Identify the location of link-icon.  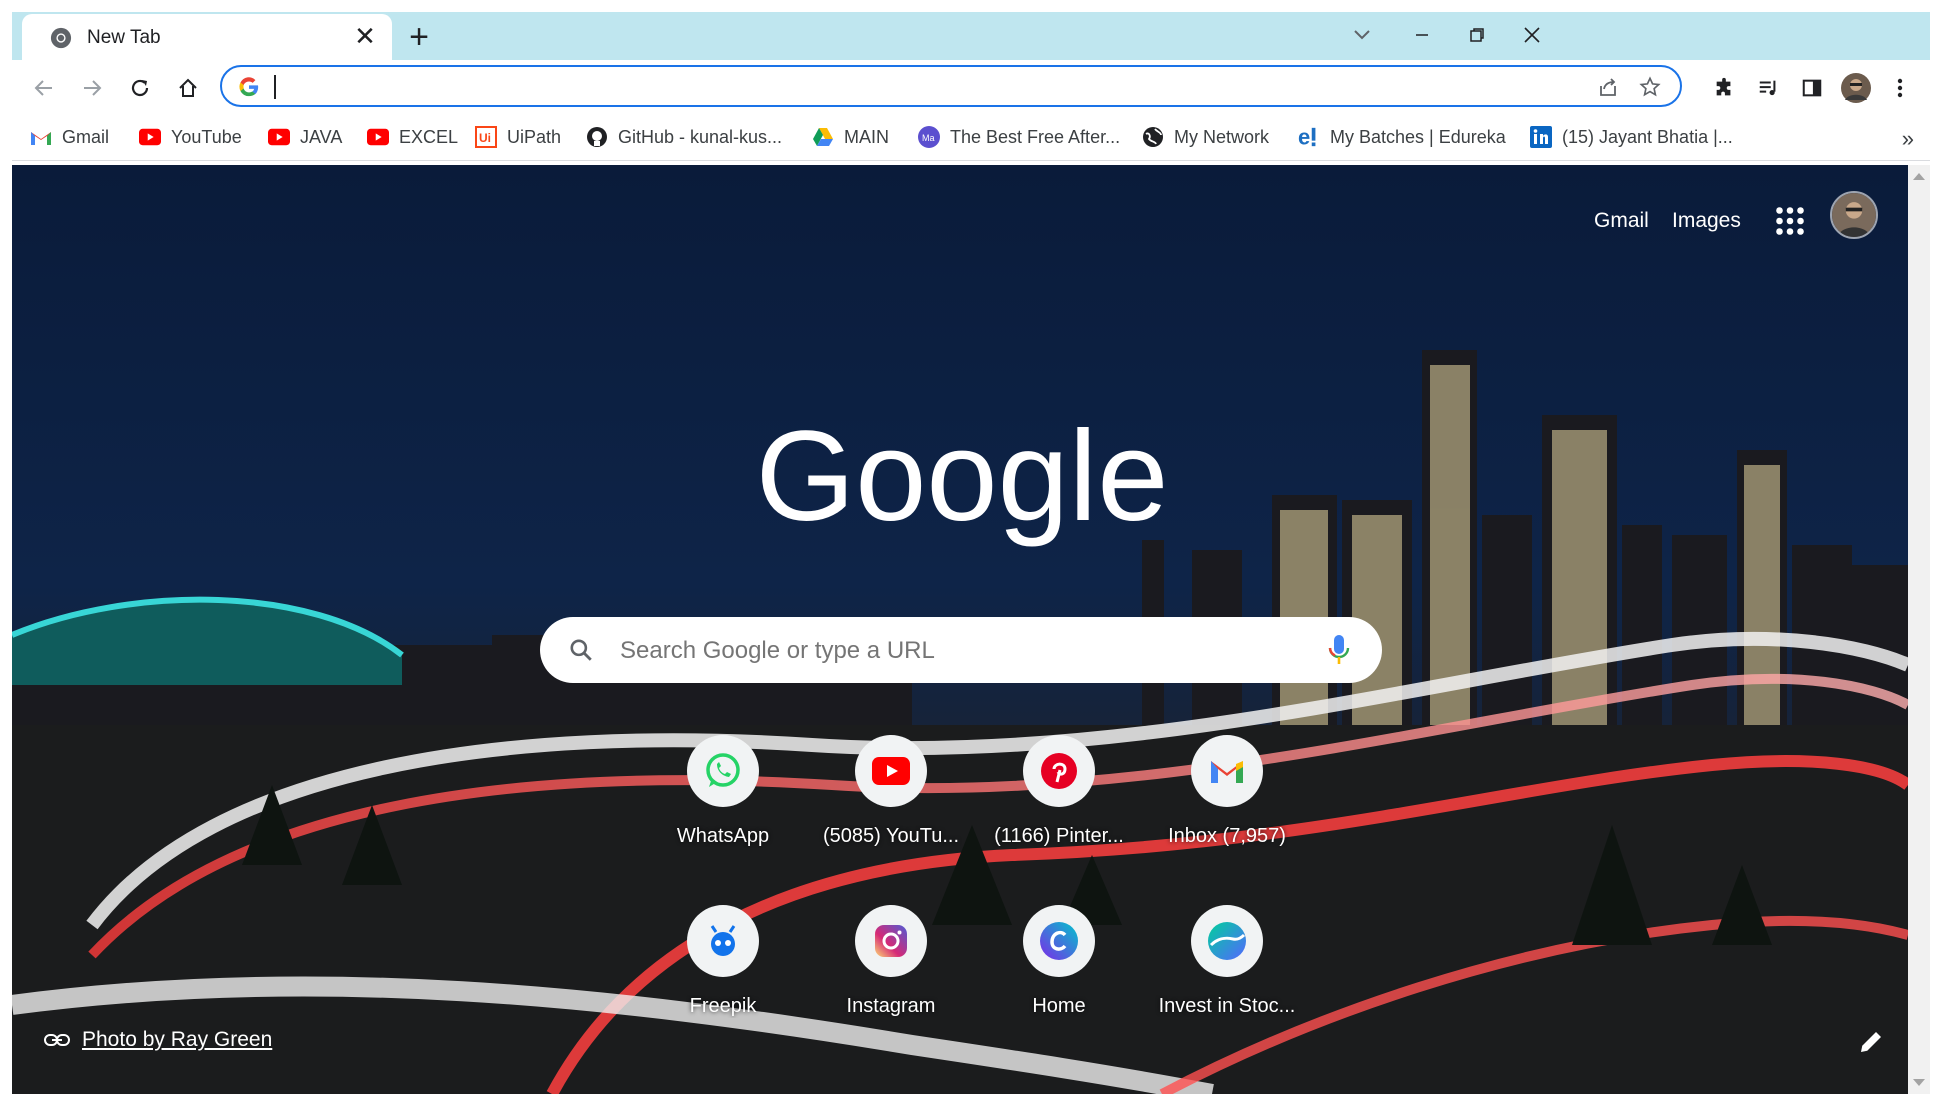
(57, 1040).